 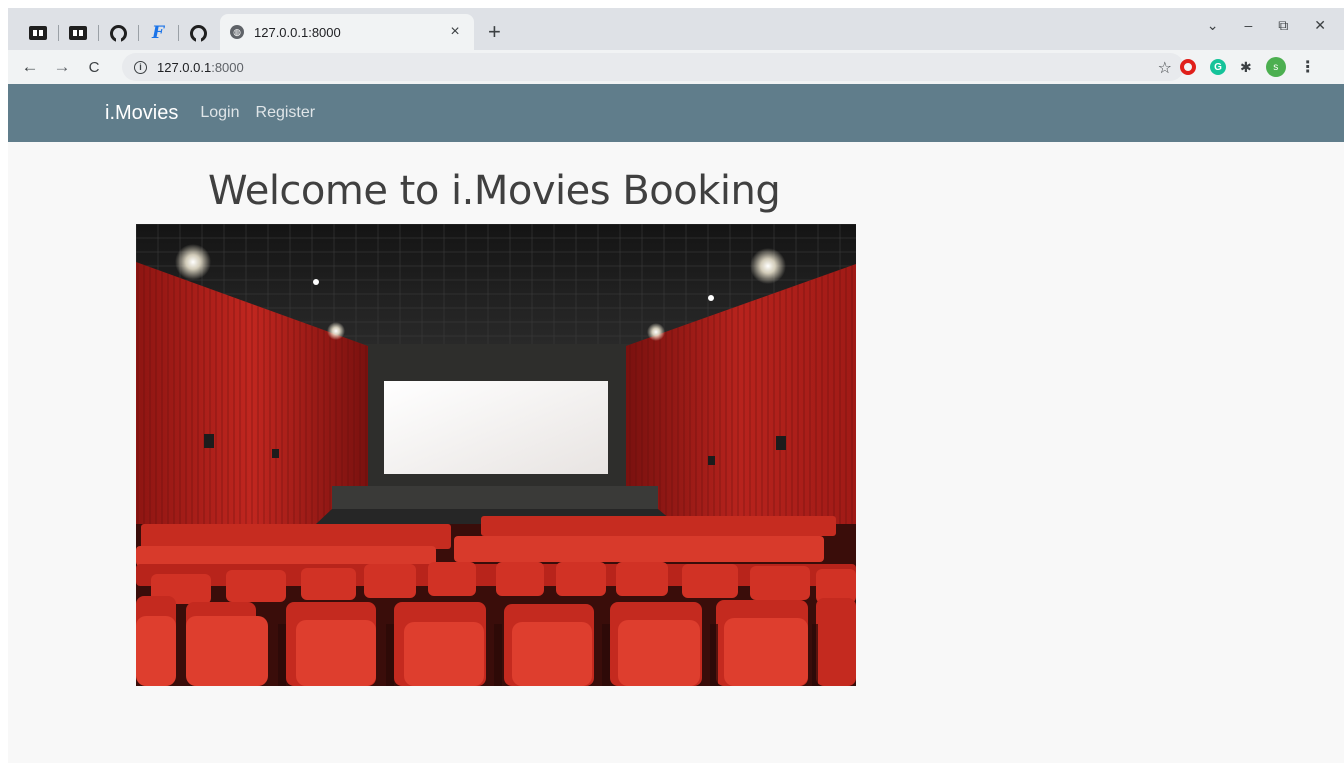 I want to click on browser-toolbar: ← → C i 127.0.0.1:8000 ☆ G ✱ s ⋮, so click(x=676, y=67).